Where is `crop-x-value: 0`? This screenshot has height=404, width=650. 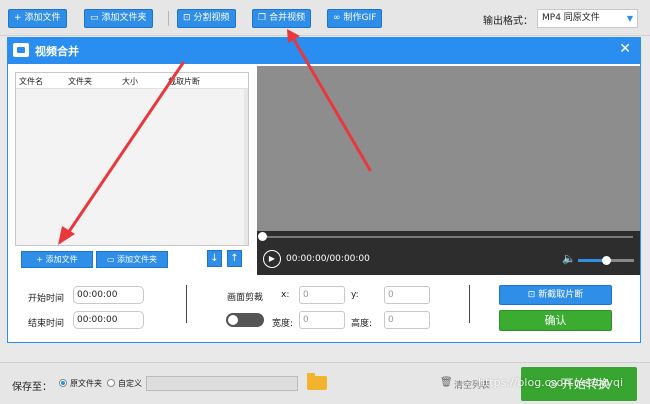 crop-x-value: 0 is located at coordinates (306, 295).